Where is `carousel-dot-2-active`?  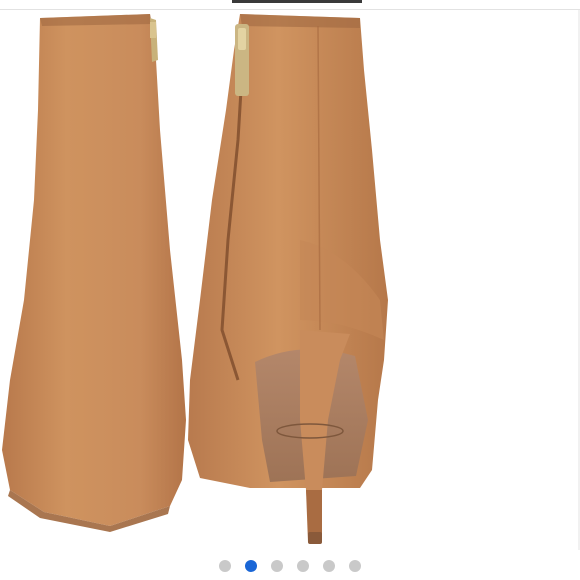 carousel-dot-2-active is located at coordinates (251, 566).